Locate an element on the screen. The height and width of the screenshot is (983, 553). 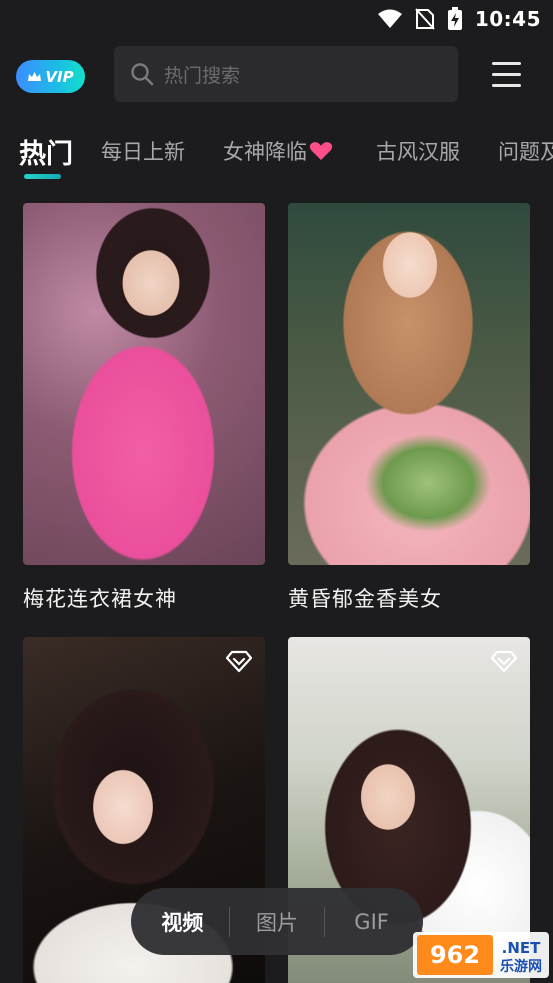
tab-goddess: 女神降临 is located at coordinates (278, 151).